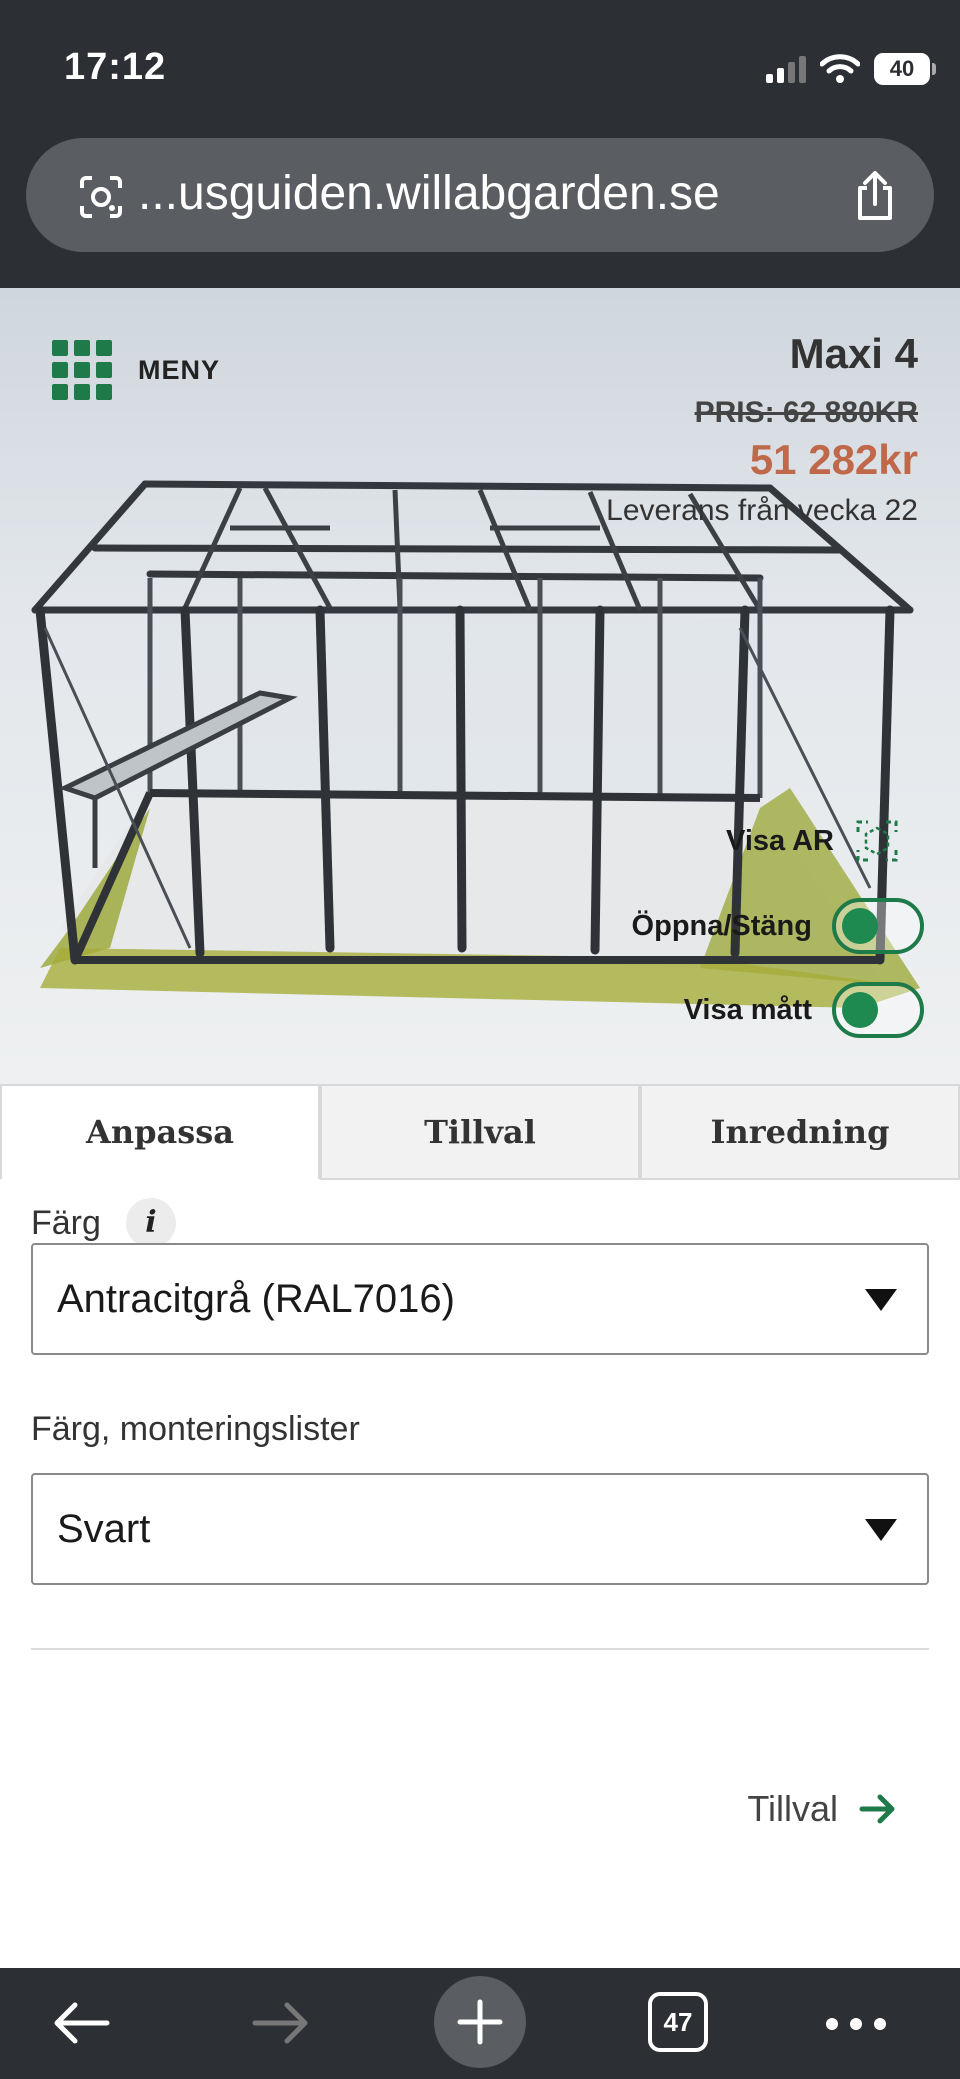 This screenshot has height=2079, width=960. Describe the element at coordinates (136, 370) in the screenshot. I see `menu-button: MENY` at that location.